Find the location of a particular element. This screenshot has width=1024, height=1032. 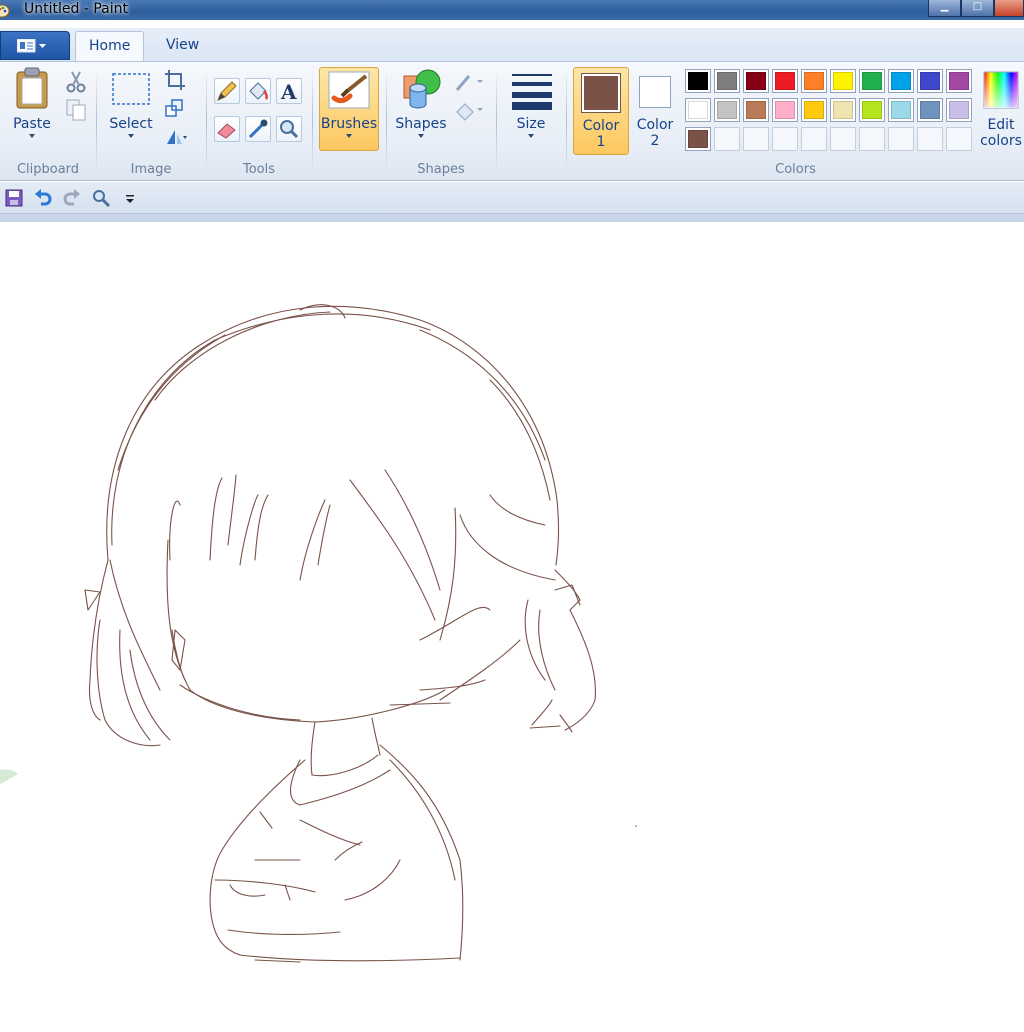

ribbon-tab-row: Home View is located at coordinates (512, 45).